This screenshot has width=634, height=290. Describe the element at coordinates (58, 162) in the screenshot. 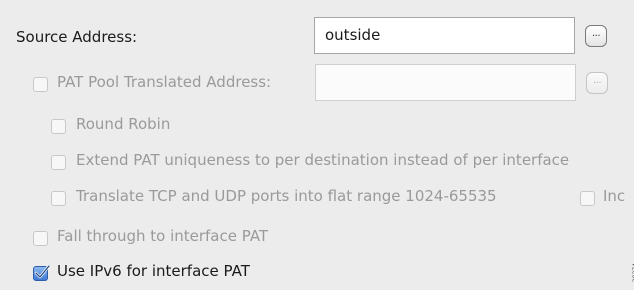

I see `extend-pat-uniqueness-checkbox` at that location.